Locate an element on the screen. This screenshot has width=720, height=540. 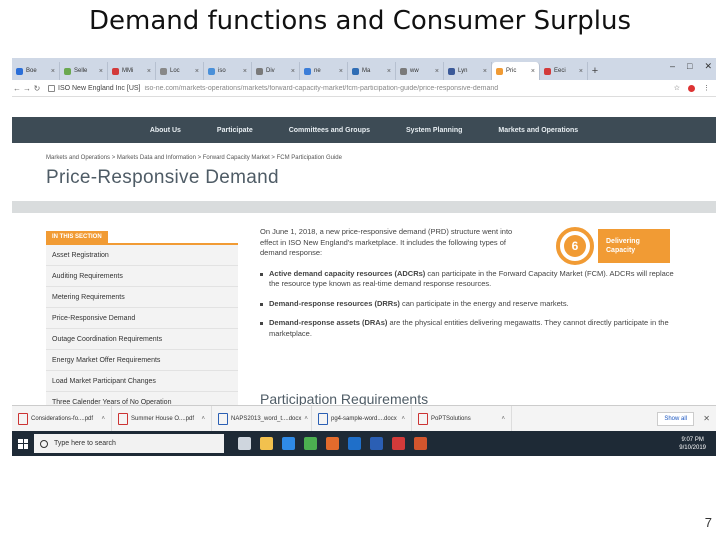
new-tab-icon: + is located at coordinates (595, 71).